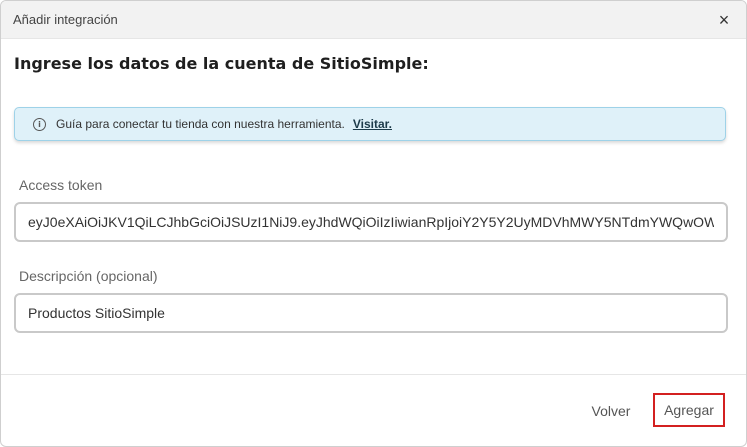  I want to click on info-icon: i, so click(39, 124).